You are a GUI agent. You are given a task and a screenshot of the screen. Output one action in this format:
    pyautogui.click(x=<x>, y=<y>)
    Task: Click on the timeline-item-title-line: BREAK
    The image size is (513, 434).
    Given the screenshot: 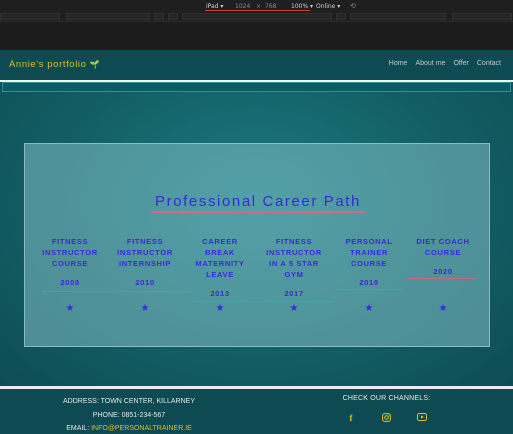 What is the action you would take?
    pyautogui.click(x=219, y=252)
    